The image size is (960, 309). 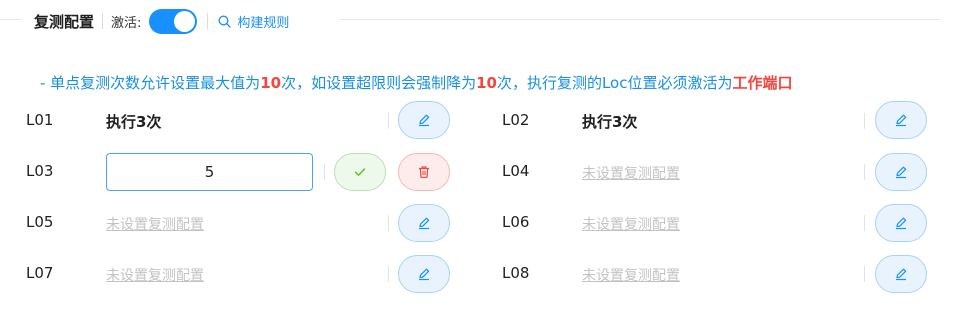 I want to click on edit-button-l07, so click(x=424, y=274).